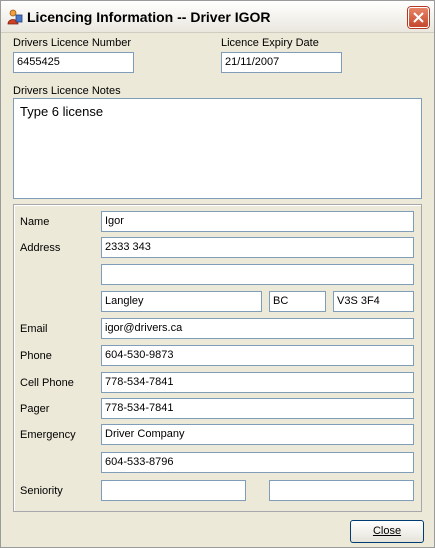 Image resolution: width=435 pixels, height=548 pixels. What do you see at coordinates (149, 17) in the screenshot?
I see `window-title: Licencing Information -- Driver IGOR` at bounding box center [149, 17].